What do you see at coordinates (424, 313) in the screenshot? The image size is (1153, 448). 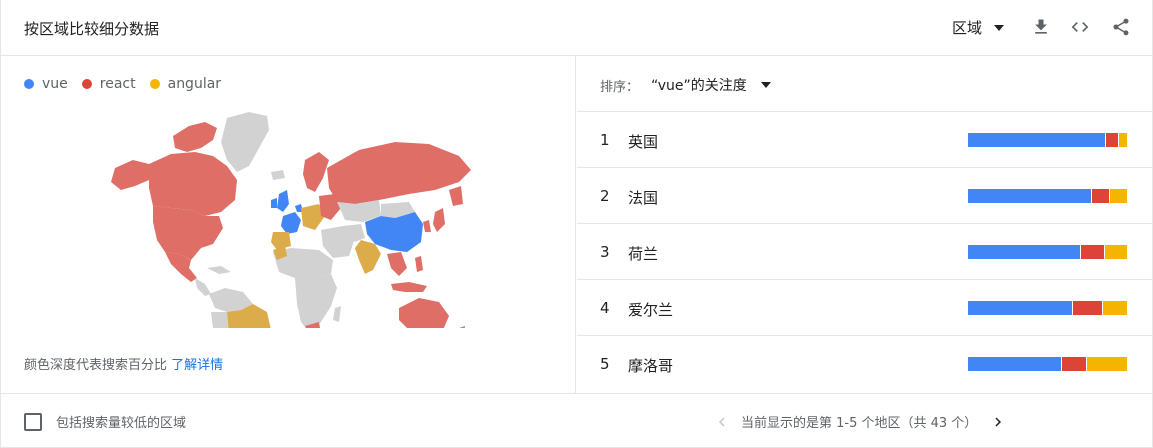 I see `map-region-australia` at bounding box center [424, 313].